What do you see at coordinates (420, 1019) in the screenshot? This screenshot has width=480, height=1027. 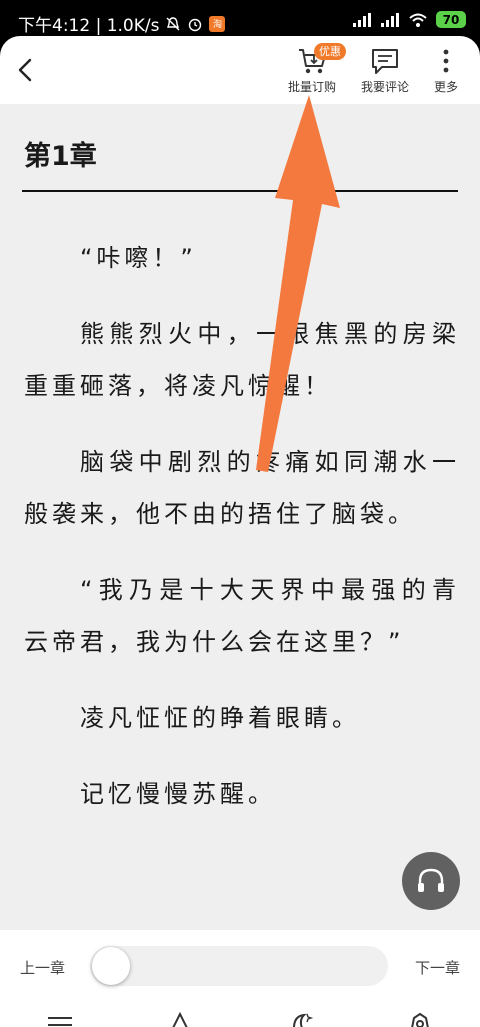 I see `settings-icon` at bounding box center [420, 1019].